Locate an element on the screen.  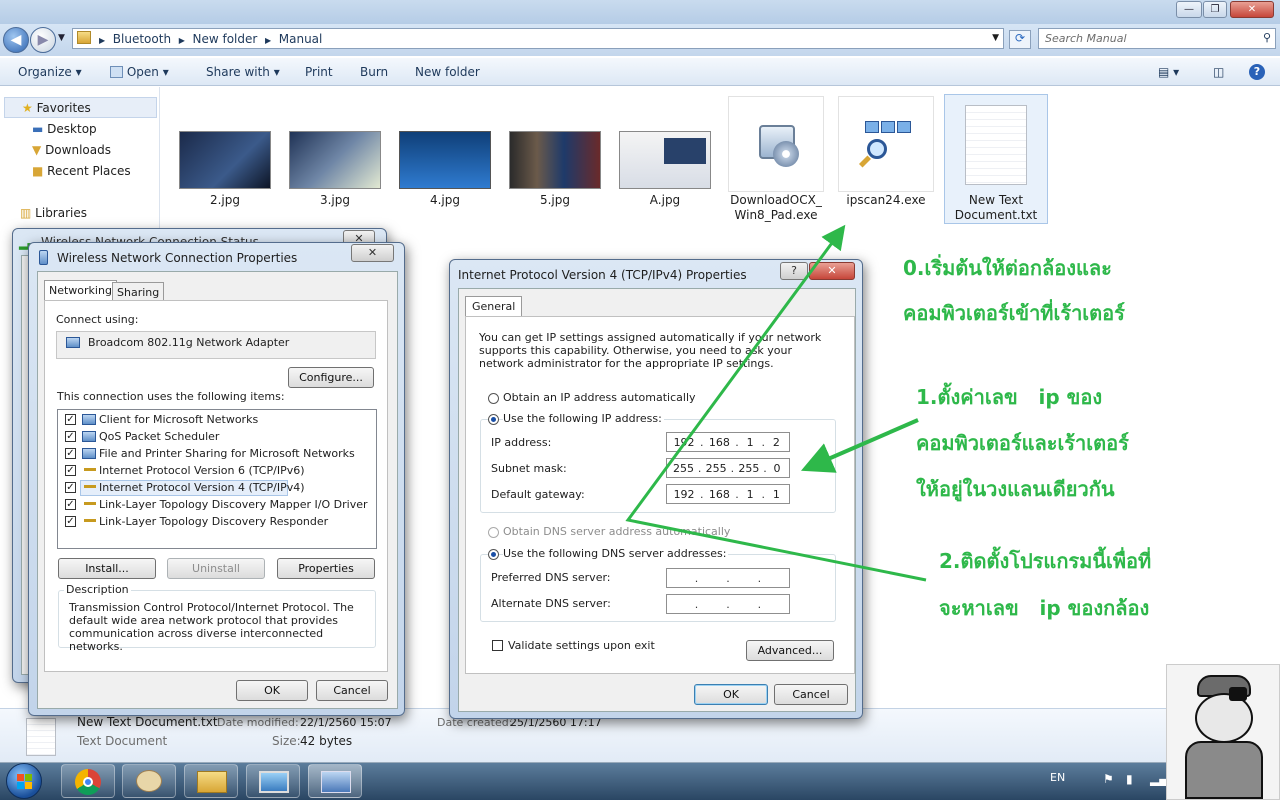
step1-line1: 1.ตั้งค่าเลข ip ของ is located at coordinates (1009, 397).